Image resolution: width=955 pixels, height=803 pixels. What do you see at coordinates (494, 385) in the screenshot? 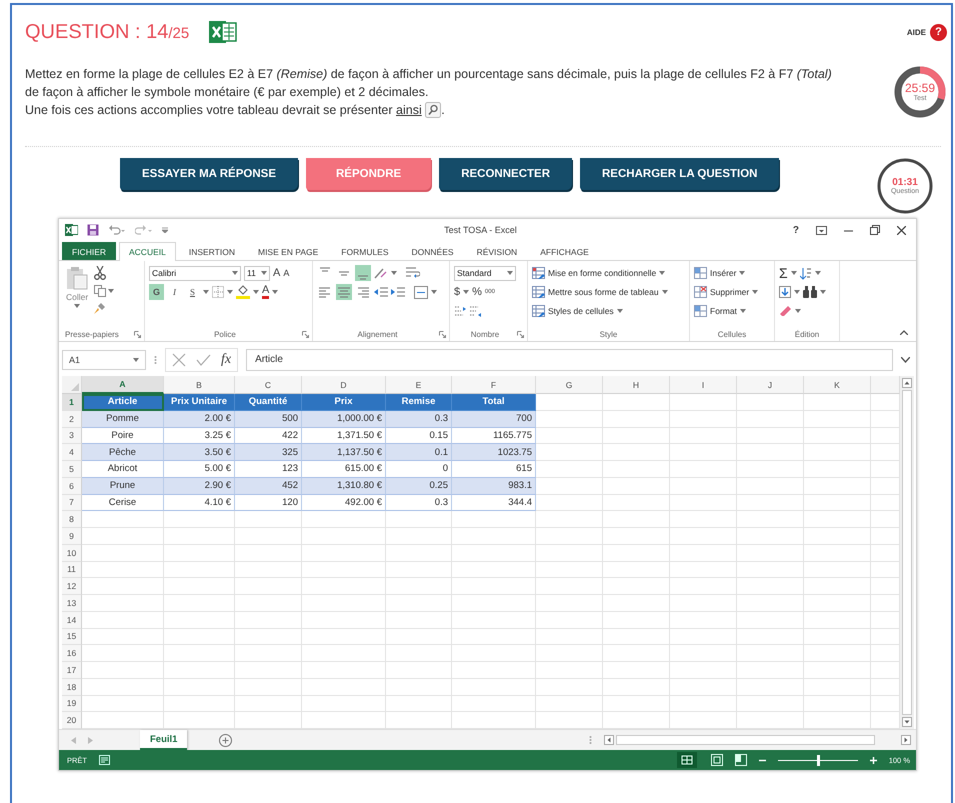
I see `column-header: F` at bounding box center [494, 385].